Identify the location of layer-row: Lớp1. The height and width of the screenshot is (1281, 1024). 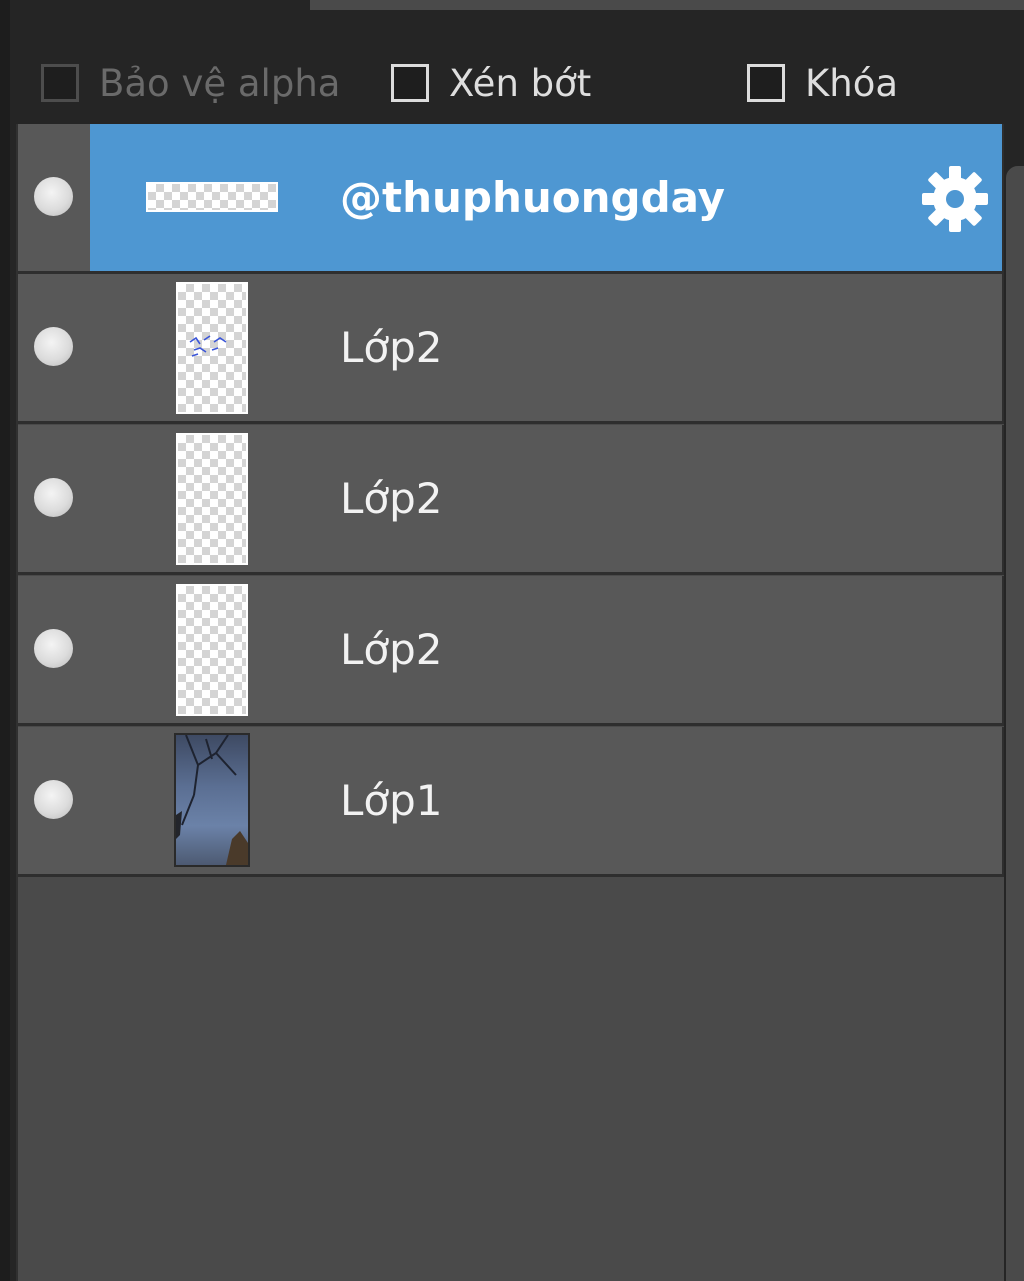
(511, 802).